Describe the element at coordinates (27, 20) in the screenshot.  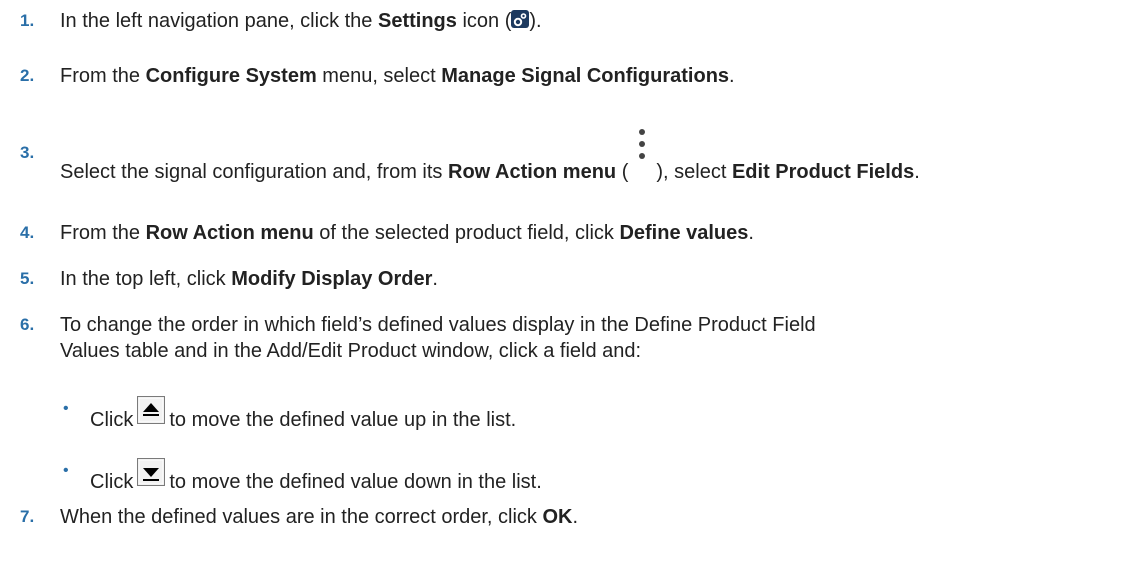
I see `step-number: 1.` at that location.